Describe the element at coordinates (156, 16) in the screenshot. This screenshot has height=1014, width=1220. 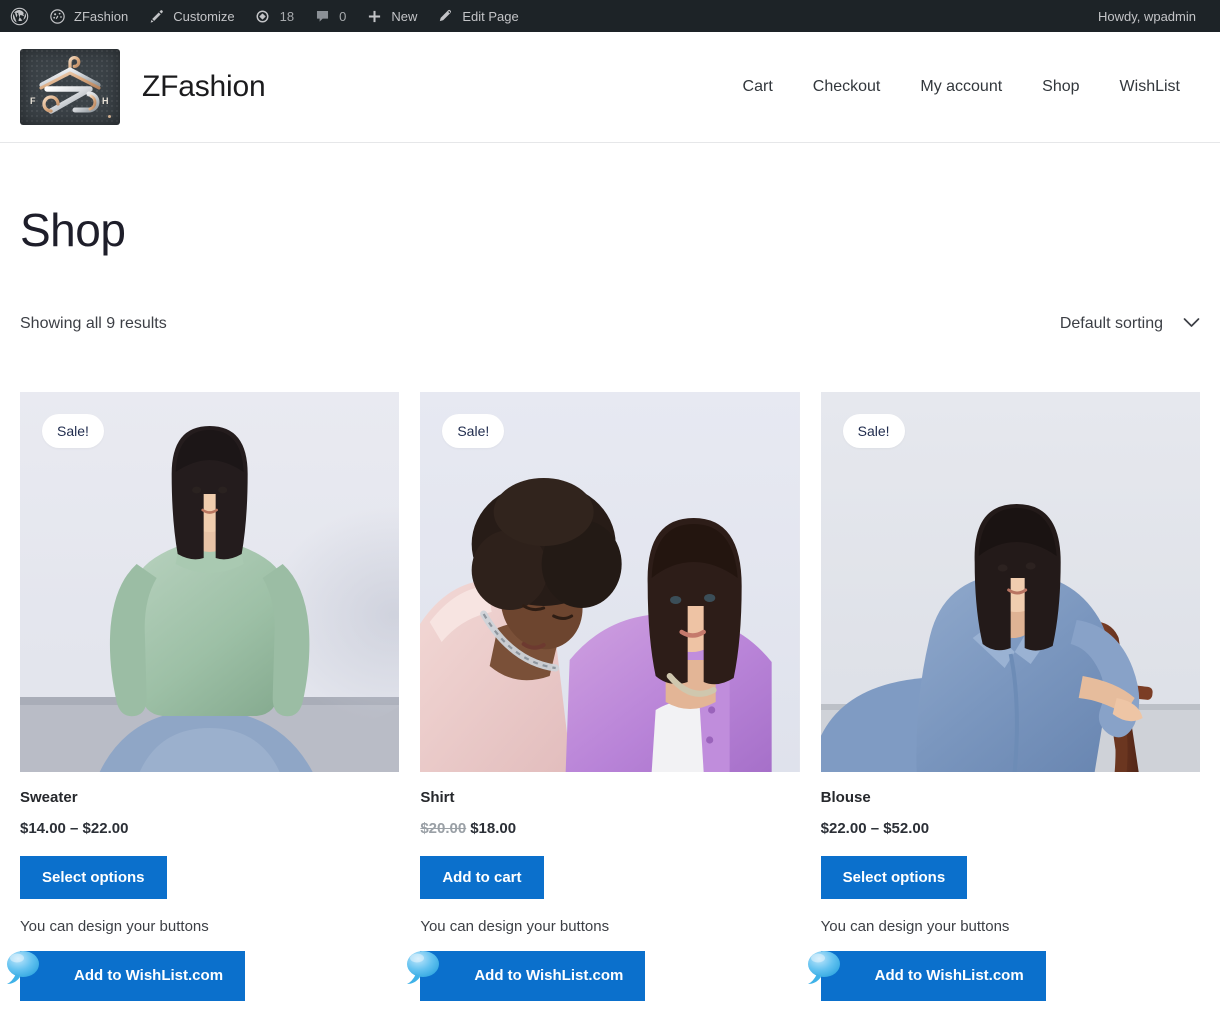
I see `customize-brush-icon` at that location.